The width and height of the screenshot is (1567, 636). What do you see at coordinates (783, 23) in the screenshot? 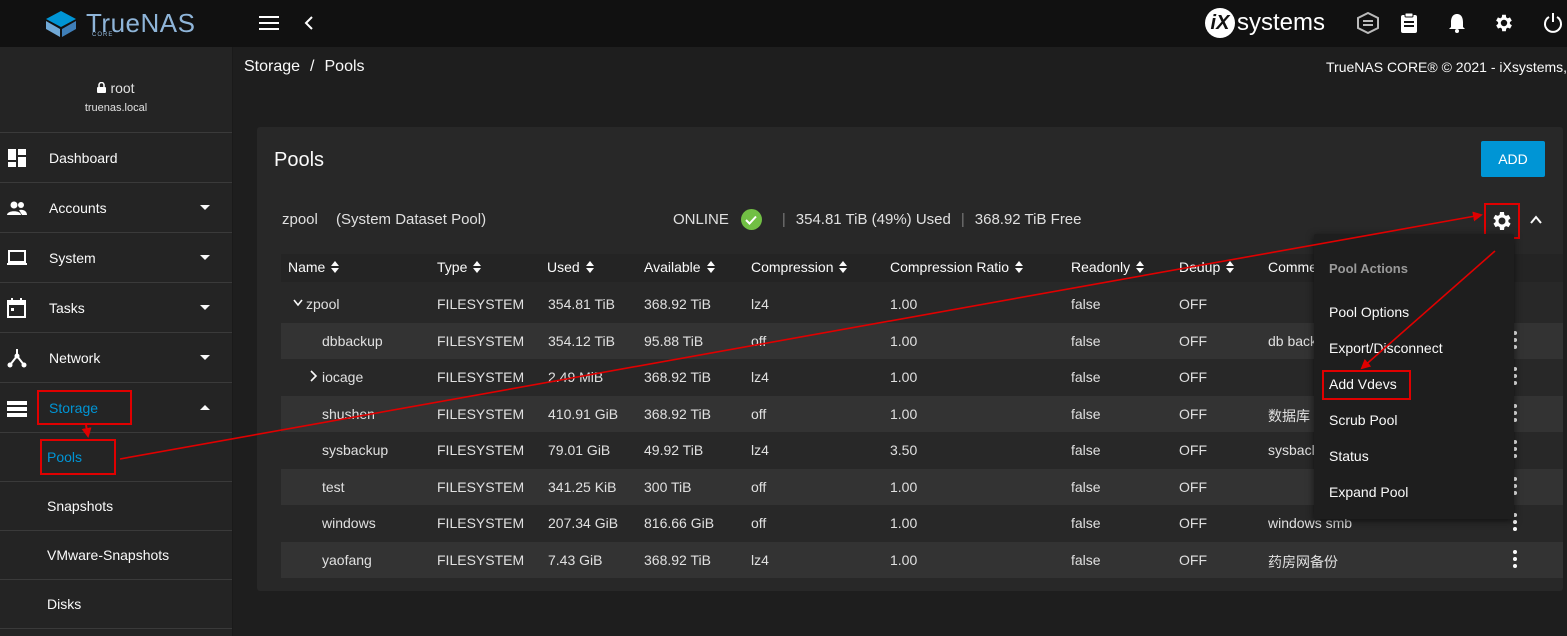
I see `top-bar: TrueNAS CORE iX systems` at bounding box center [783, 23].